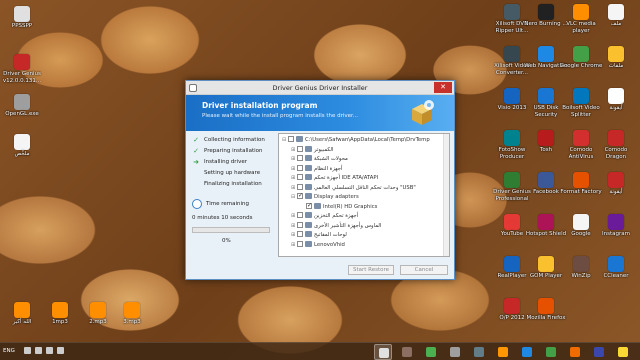 The height and width of the screenshot is (360, 640). I want to click on tree-row: ⊞ الماوس وأجهزة التأشير الأخرى, so click(336, 226).